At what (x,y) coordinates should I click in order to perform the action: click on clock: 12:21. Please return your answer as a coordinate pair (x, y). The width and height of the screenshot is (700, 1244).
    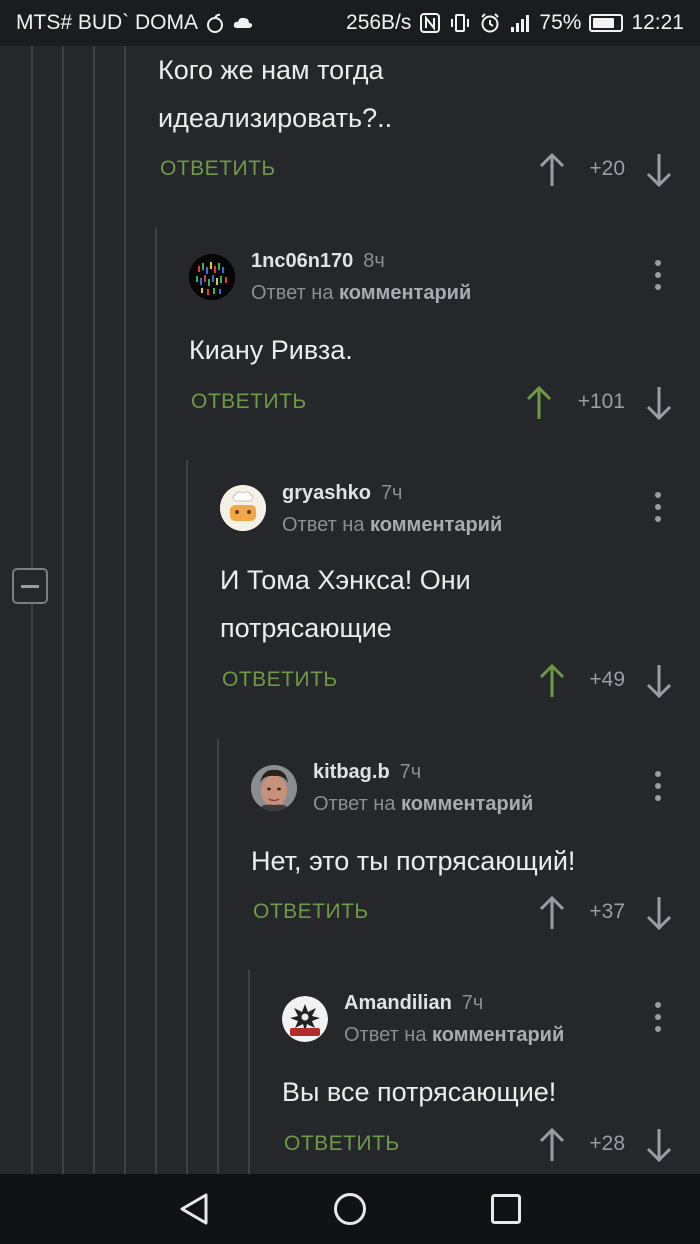
    Looking at the image, I should click on (657, 22).